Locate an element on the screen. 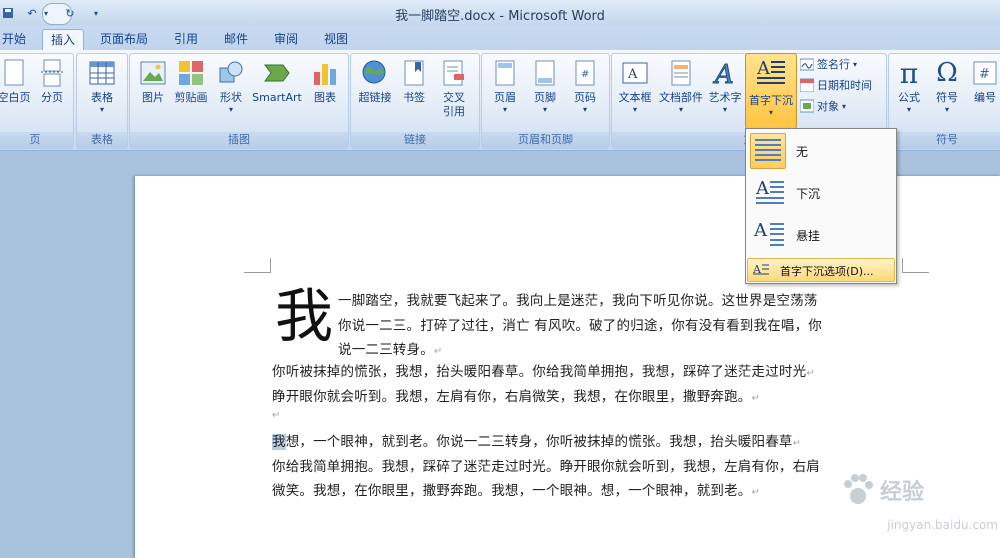 Image resolution: width=1000 pixels, height=558 pixels. wordart-icon: A is located at coordinates (725, 73).